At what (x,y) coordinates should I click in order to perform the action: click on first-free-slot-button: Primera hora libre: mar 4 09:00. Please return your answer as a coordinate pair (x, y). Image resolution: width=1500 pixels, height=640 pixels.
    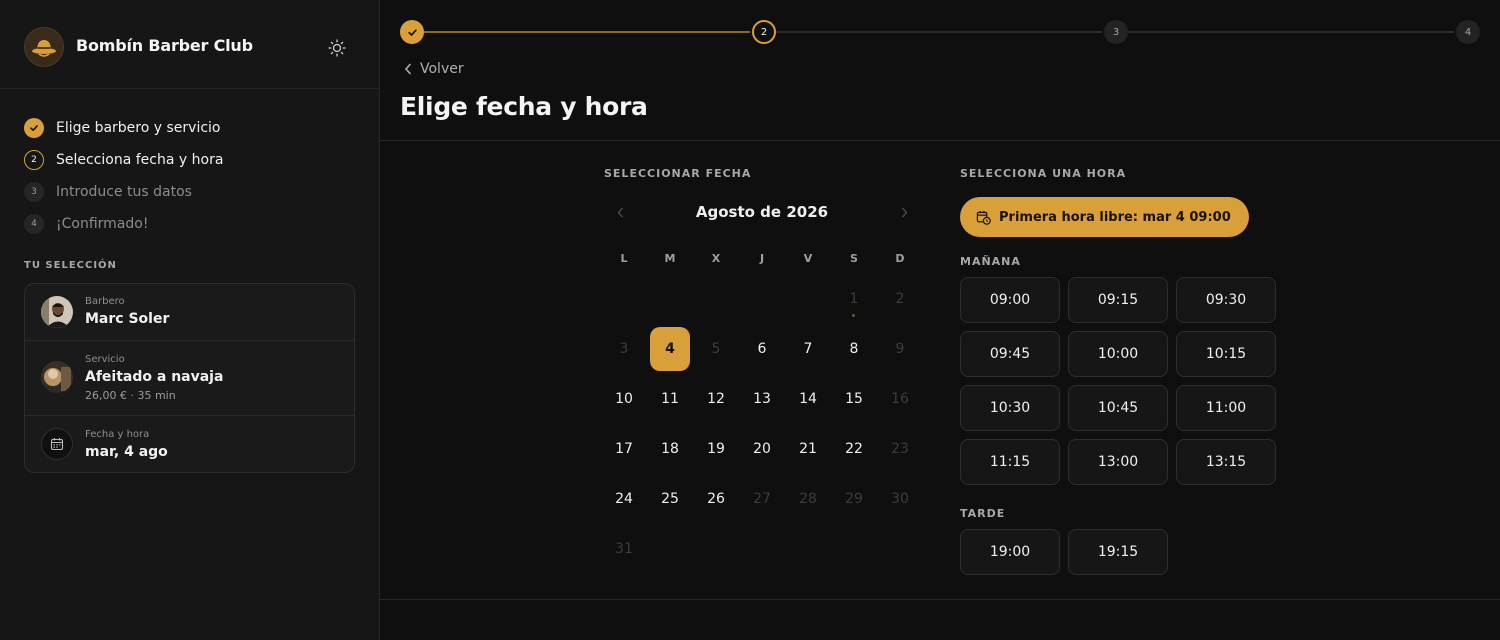
    Looking at the image, I should click on (1104, 217).